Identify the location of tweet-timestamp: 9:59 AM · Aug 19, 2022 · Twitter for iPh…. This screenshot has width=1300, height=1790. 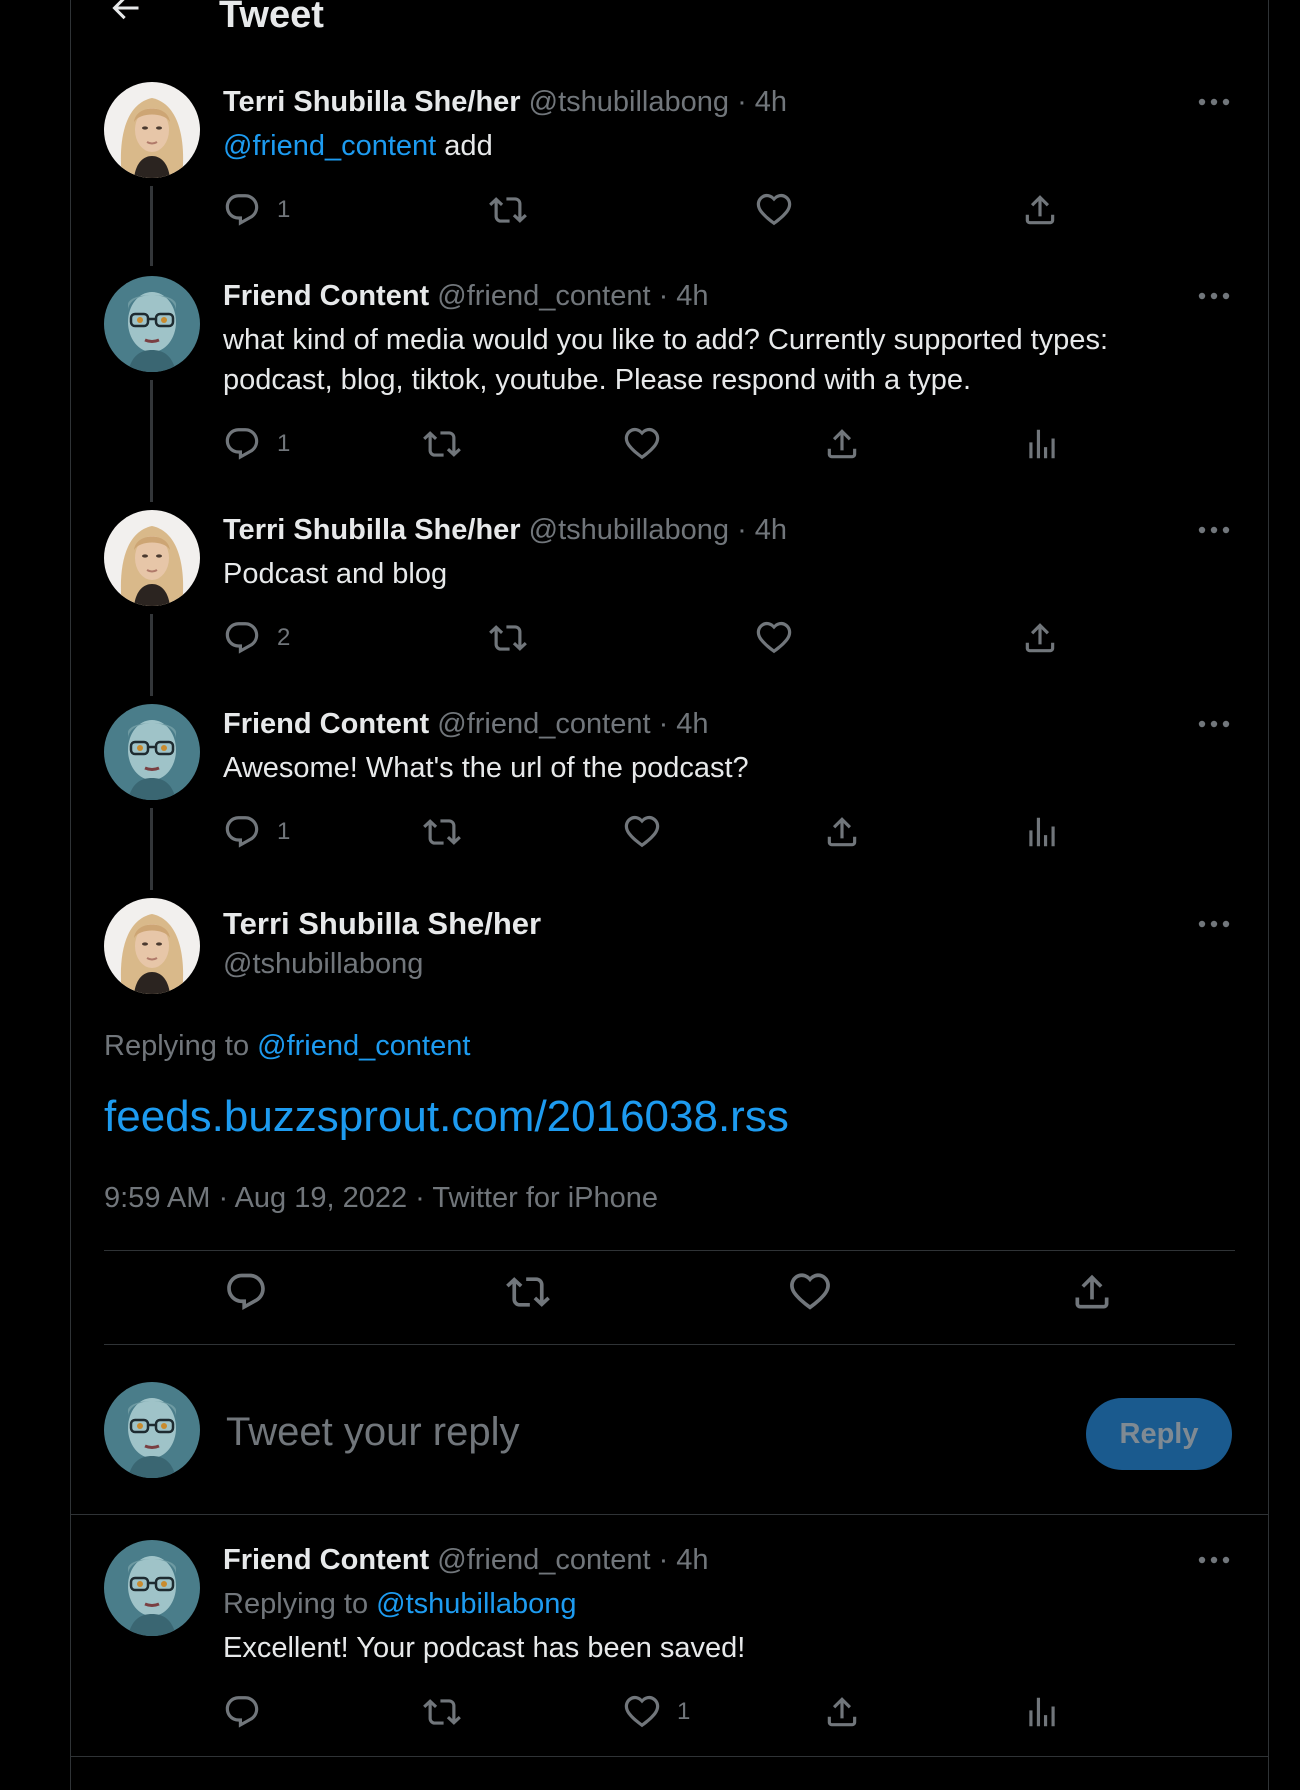
(381, 1198).